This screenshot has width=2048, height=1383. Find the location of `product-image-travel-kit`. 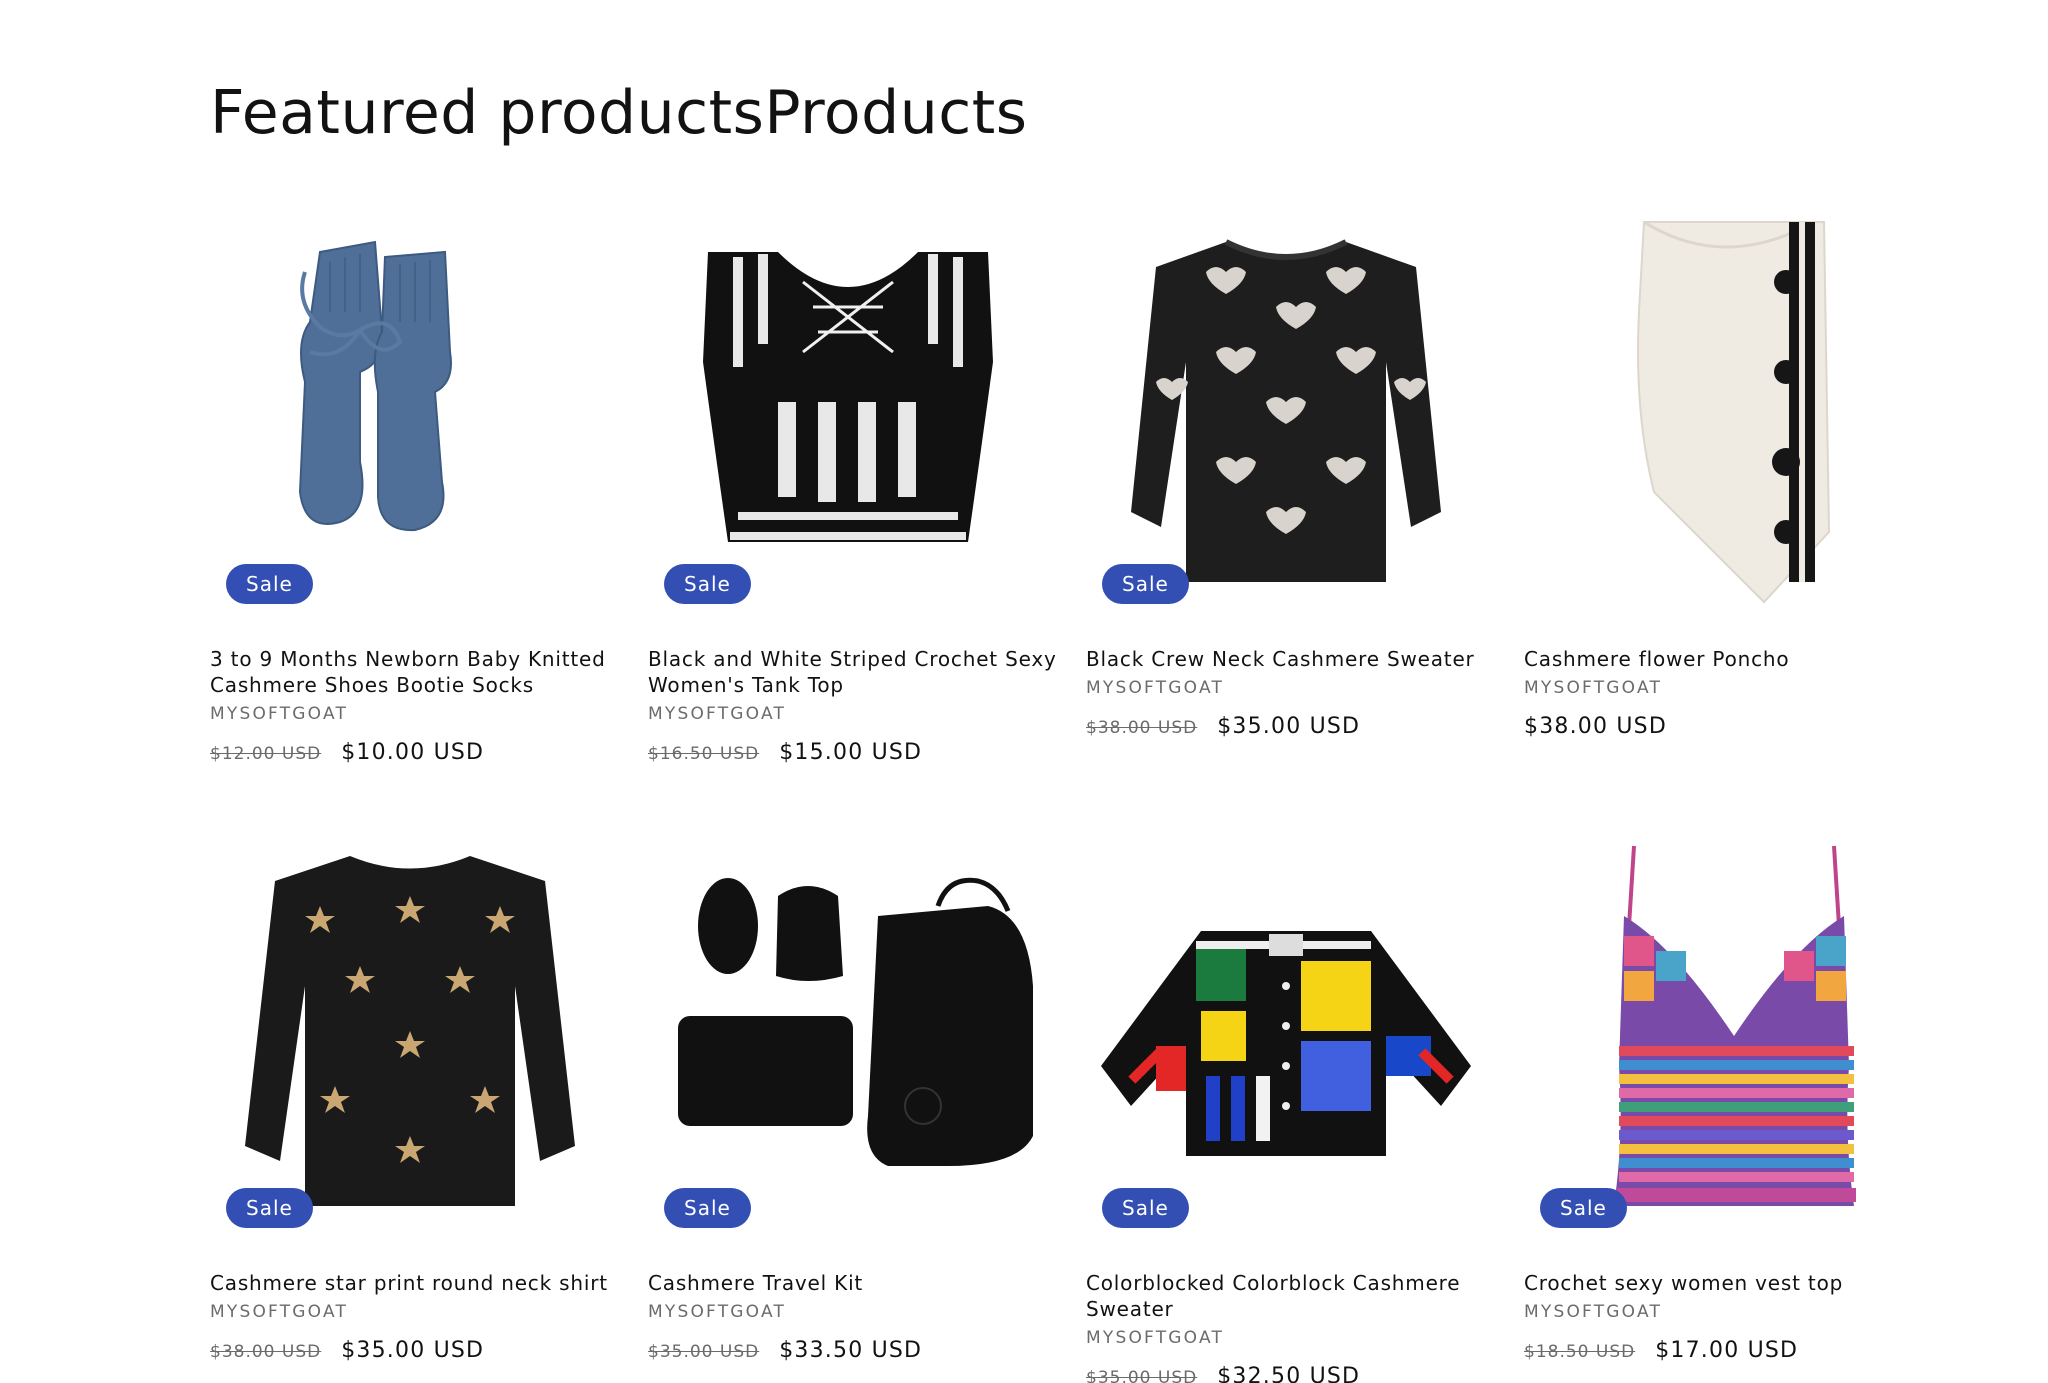

product-image-travel-kit is located at coordinates (848, 1036).